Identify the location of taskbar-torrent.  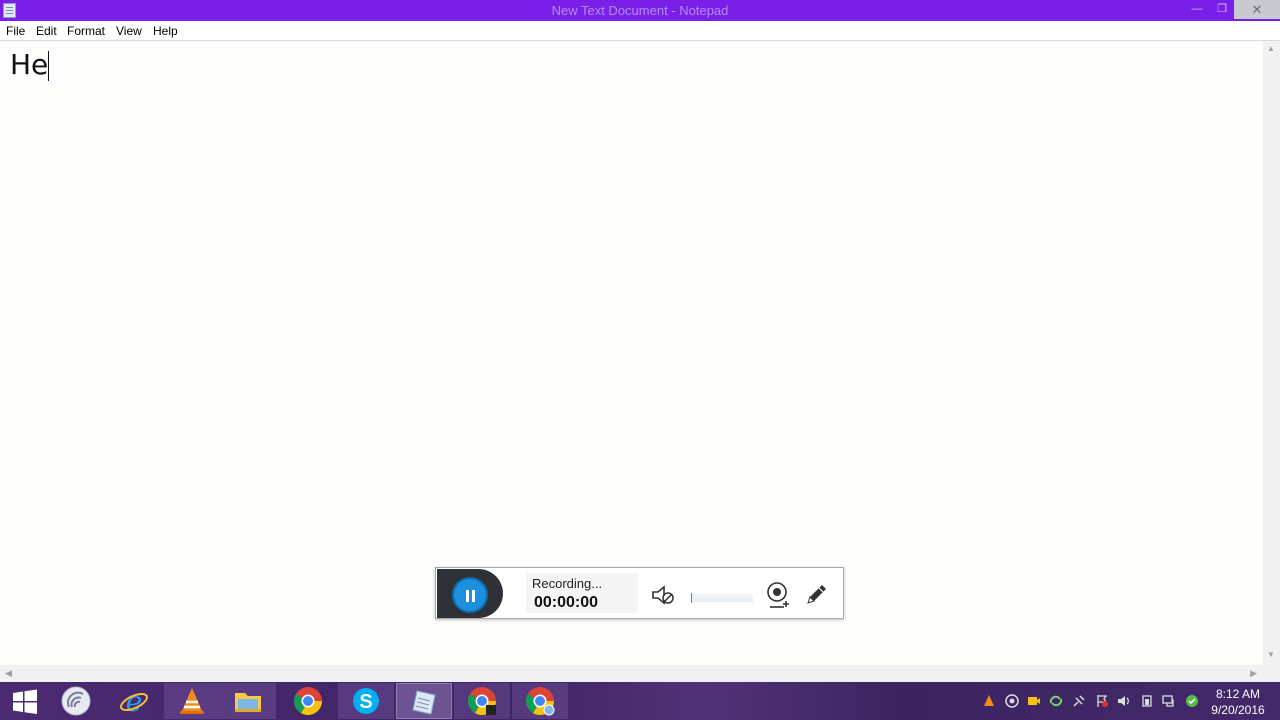
(76, 701).